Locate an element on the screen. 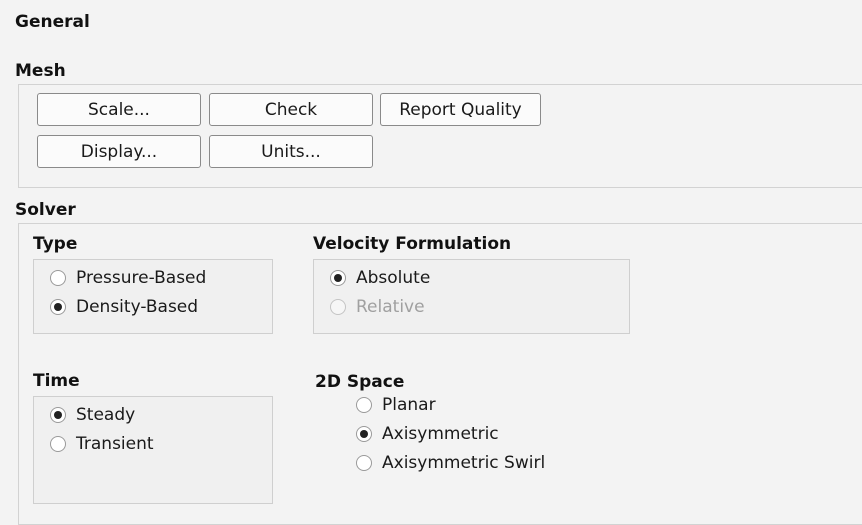  radio-relative: Relative is located at coordinates (377, 307).